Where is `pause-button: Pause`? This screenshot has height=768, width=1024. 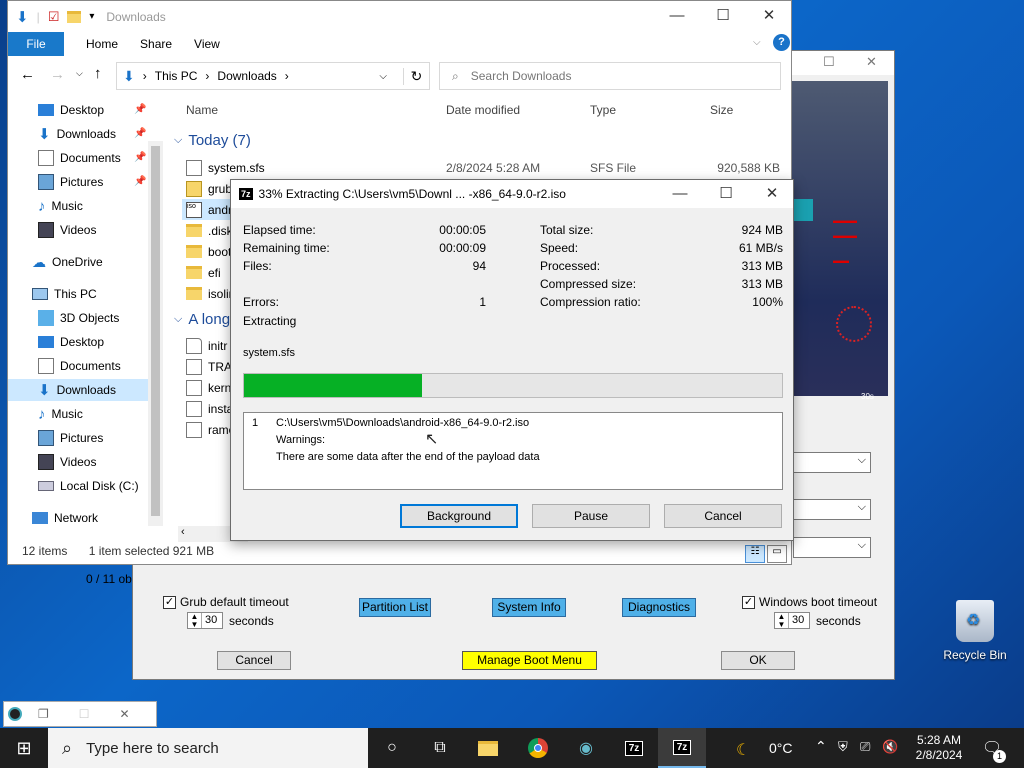
pause-button: Pause is located at coordinates (591, 516).